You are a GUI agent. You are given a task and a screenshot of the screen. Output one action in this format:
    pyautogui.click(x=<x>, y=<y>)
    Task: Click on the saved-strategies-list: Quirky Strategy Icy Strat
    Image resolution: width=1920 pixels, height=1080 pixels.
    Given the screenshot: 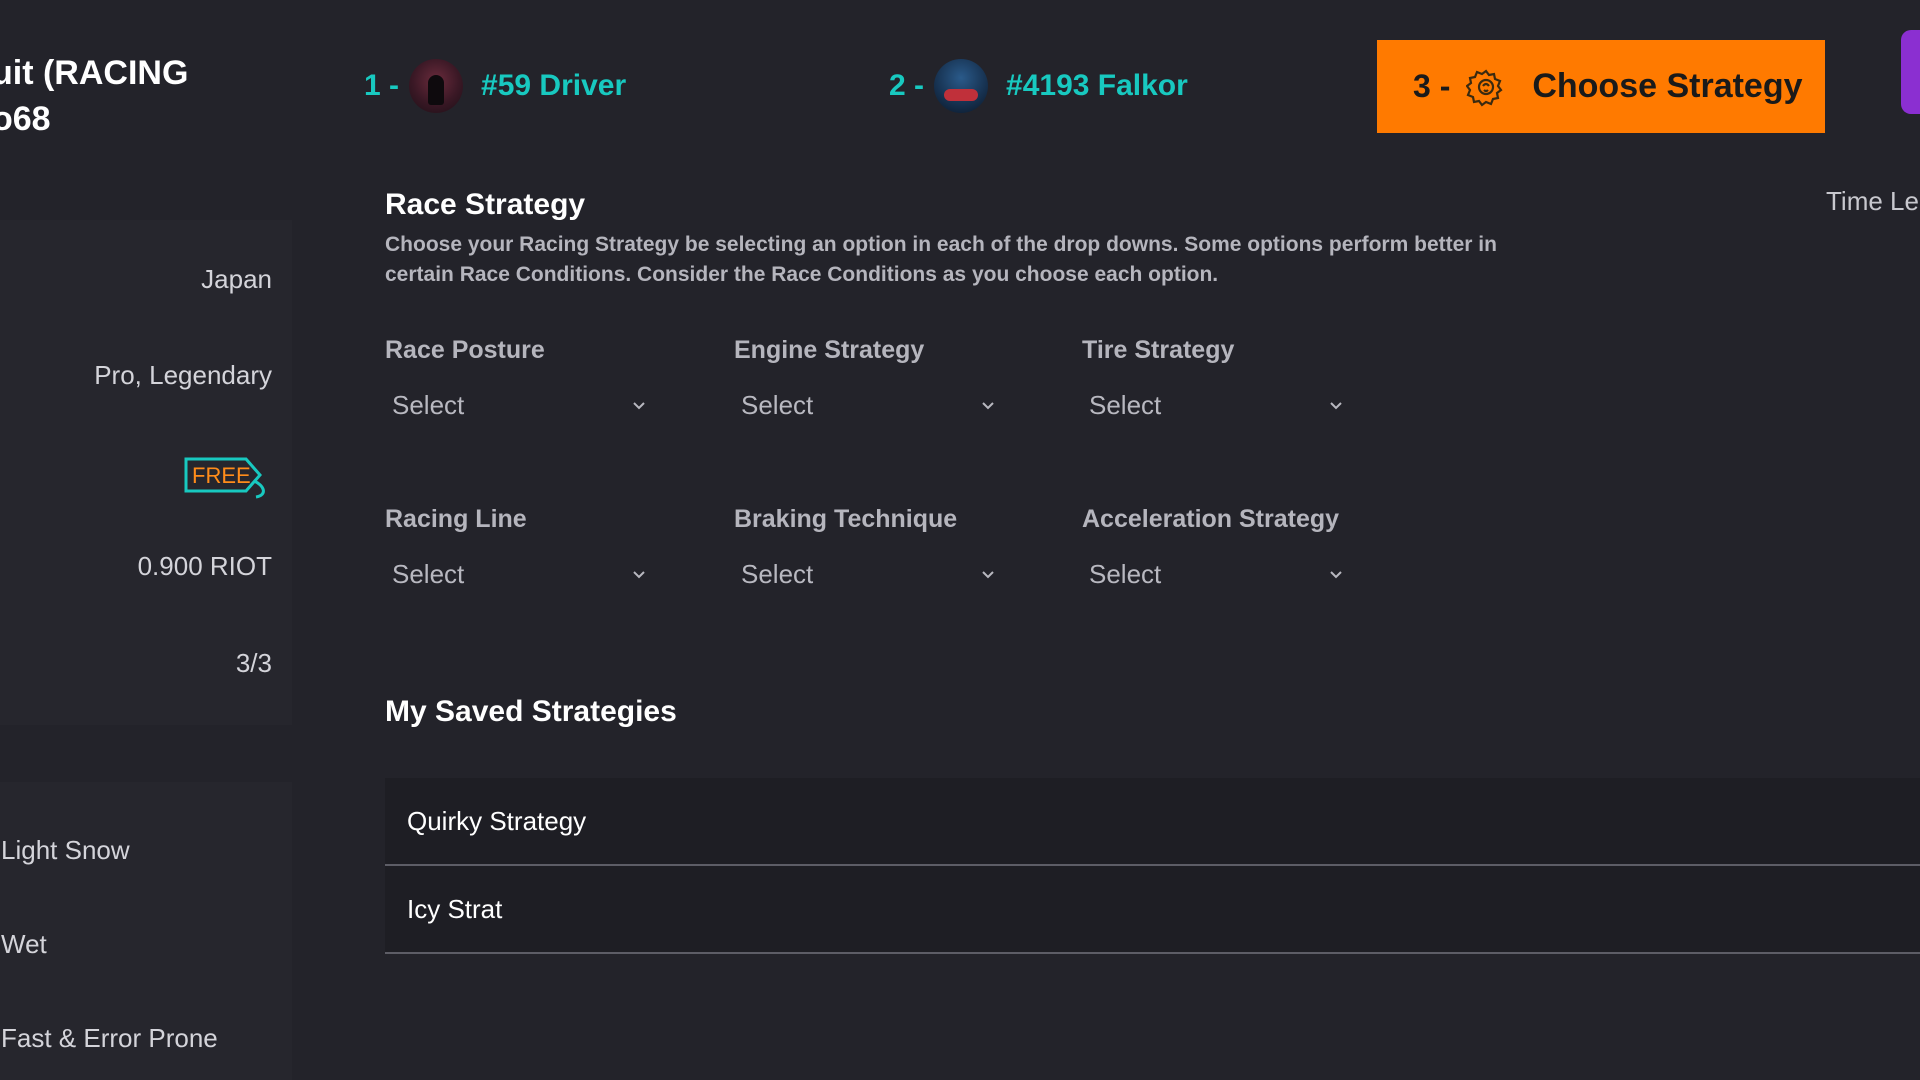 What is the action you would take?
    pyautogui.click(x=1152, y=866)
    